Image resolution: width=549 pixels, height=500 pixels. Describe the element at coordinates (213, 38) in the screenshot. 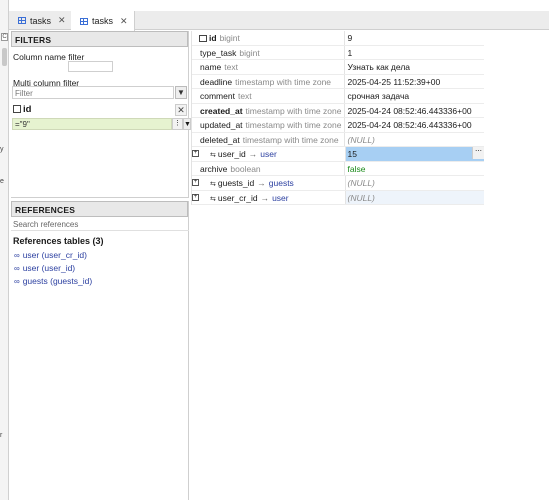

I see `field-name: id` at that location.